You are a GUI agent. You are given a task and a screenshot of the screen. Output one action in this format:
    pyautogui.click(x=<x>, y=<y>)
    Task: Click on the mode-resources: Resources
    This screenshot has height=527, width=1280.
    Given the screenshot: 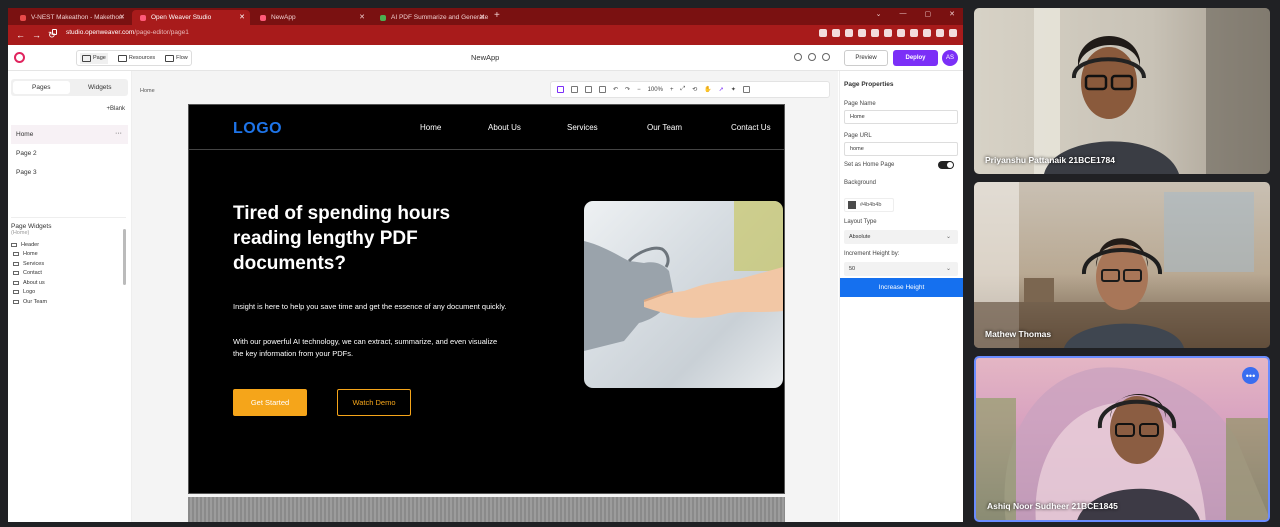 What is the action you would take?
    pyautogui.click(x=136, y=58)
    